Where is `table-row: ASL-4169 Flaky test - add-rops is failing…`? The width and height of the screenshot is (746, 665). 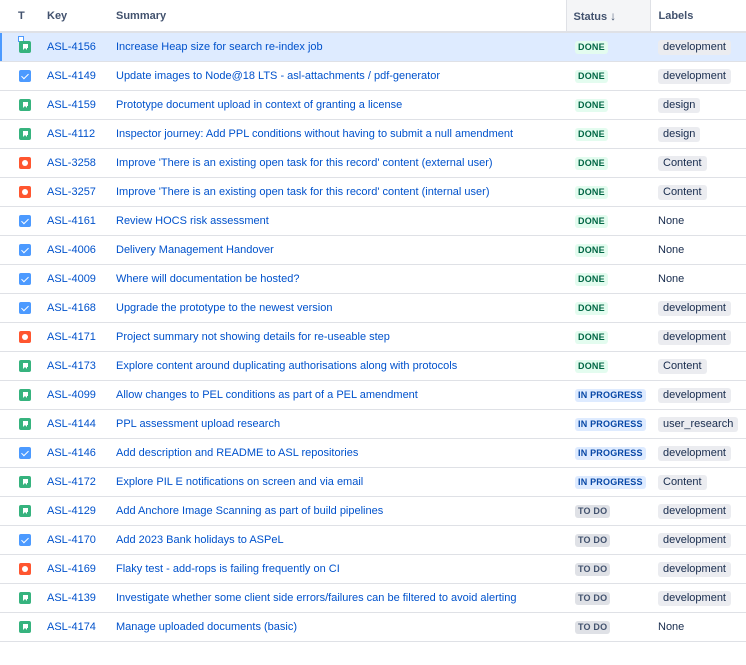
table-row: ASL-4169 Flaky test - add-rops is failing… is located at coordinates (373, 569).